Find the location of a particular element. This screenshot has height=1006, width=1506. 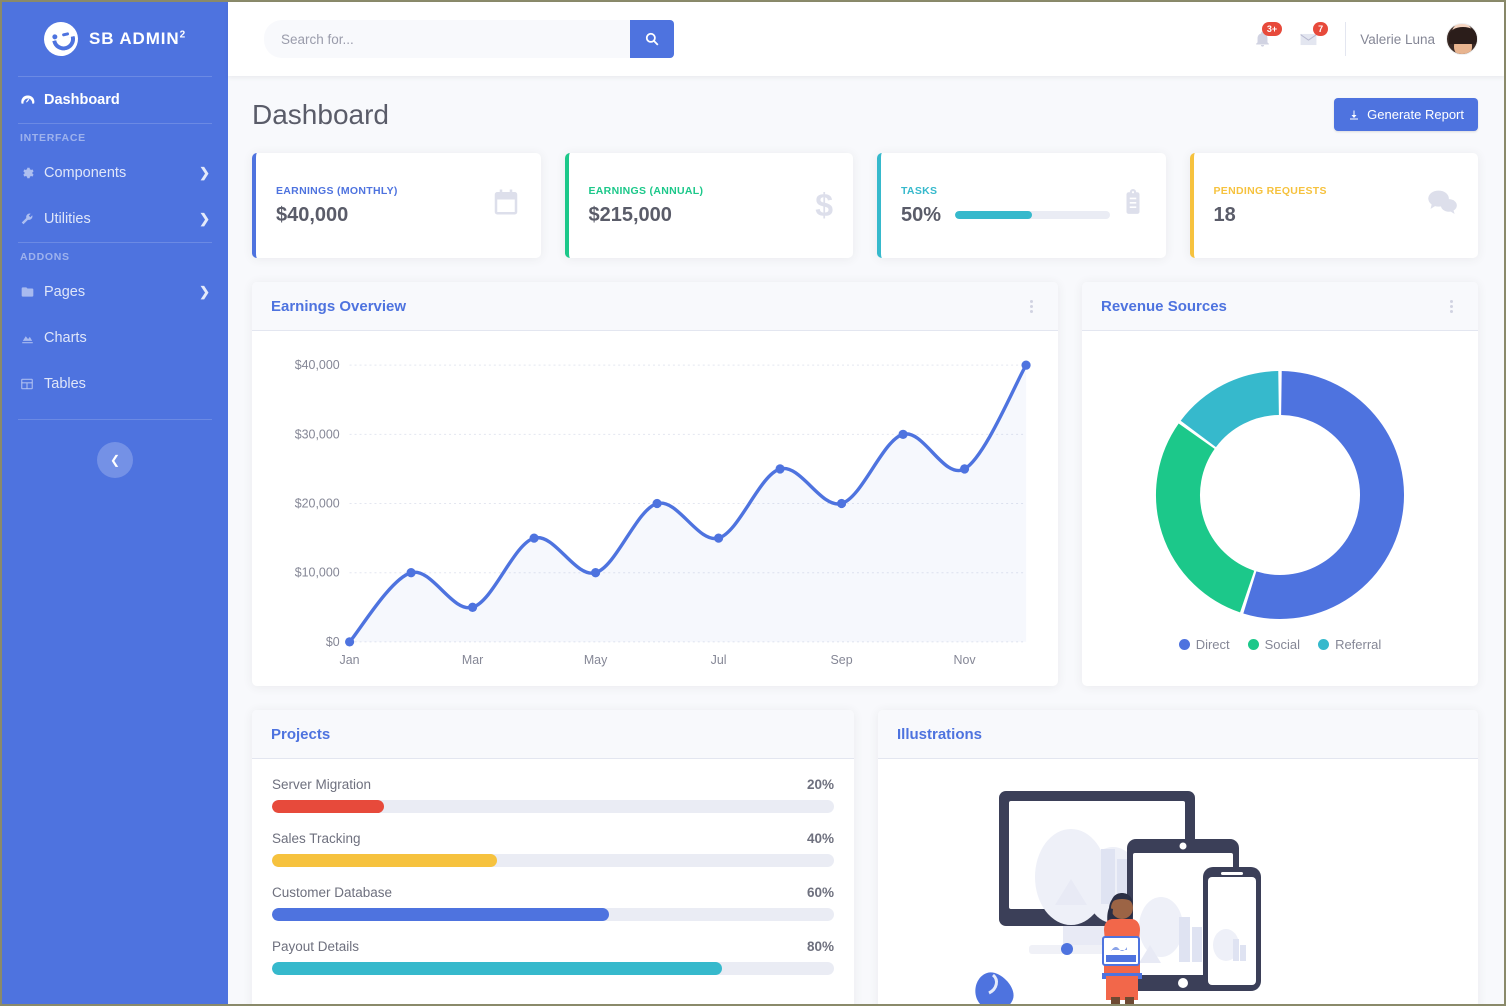

revenue-donut-wrap: Direct Social Referral is located at coordinates (1280, 508).